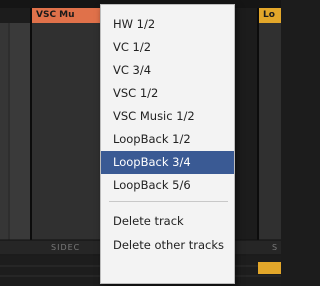 The width and height of the screenshot is (320, 286). I want to click on menu-item-loopback-5-6: LoopBack 5/6, so click(167, 185).